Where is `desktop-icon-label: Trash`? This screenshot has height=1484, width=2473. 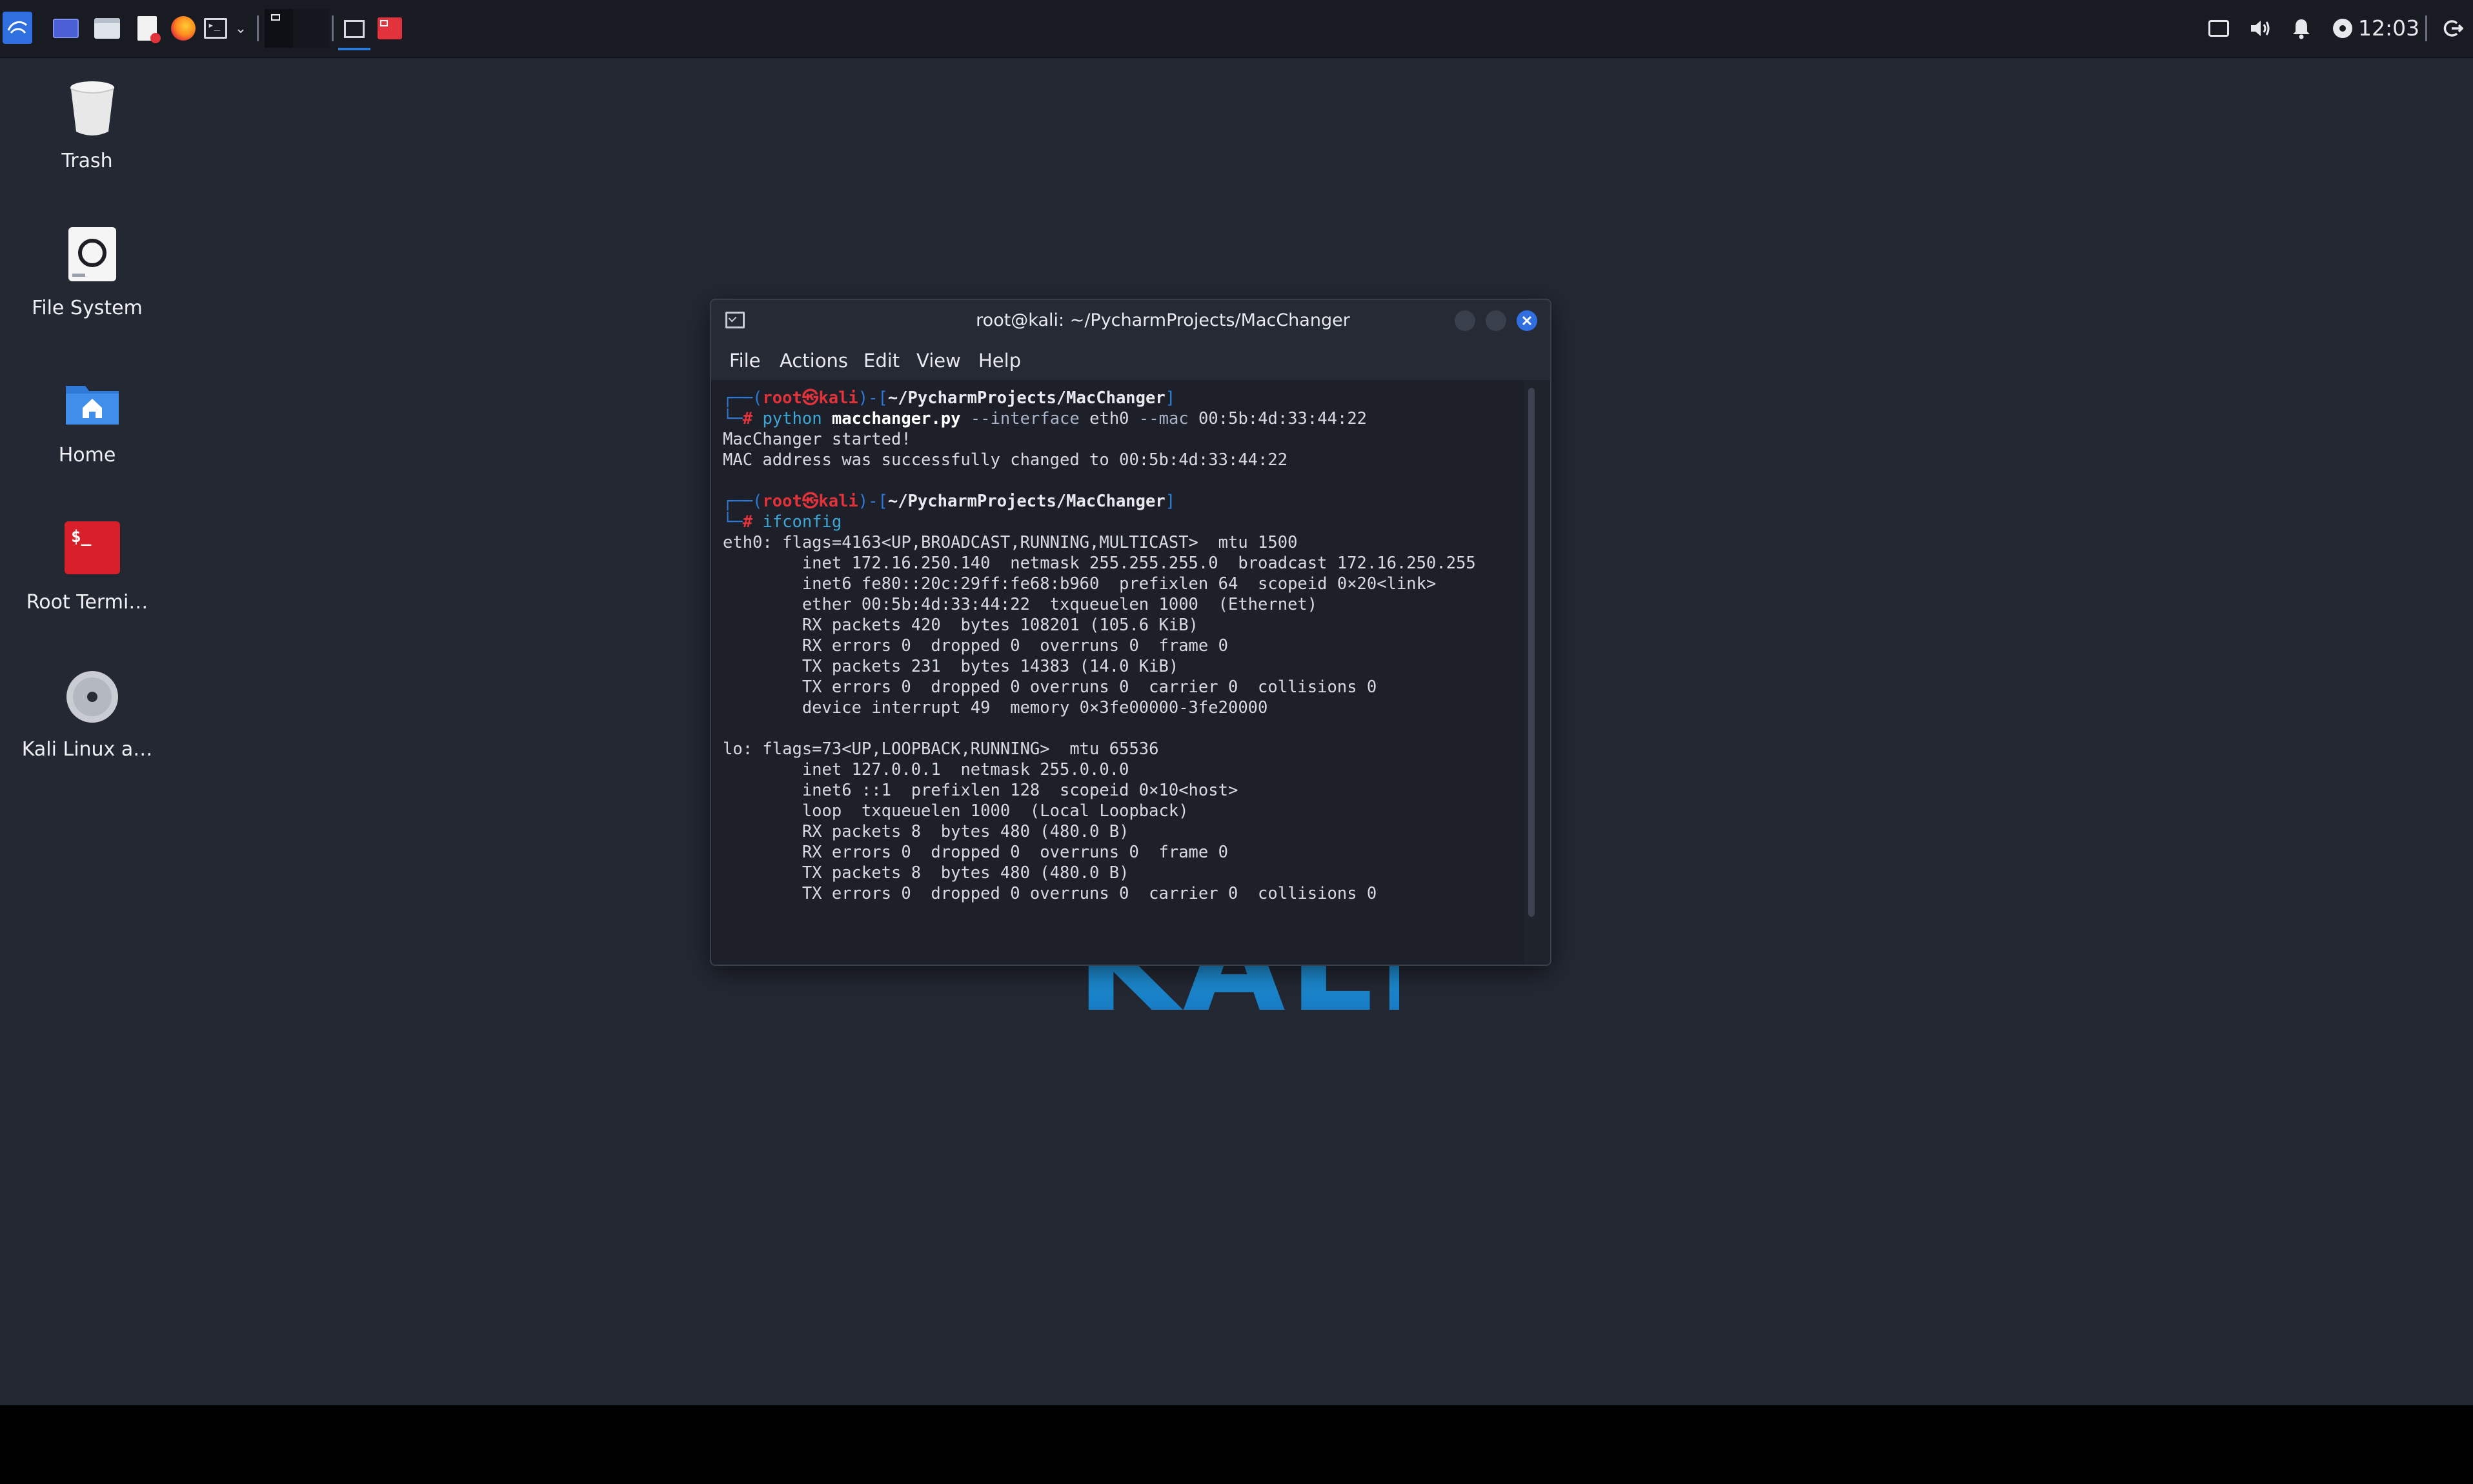 desktop-icon-label: Trash is located at coordinates (87, 161).